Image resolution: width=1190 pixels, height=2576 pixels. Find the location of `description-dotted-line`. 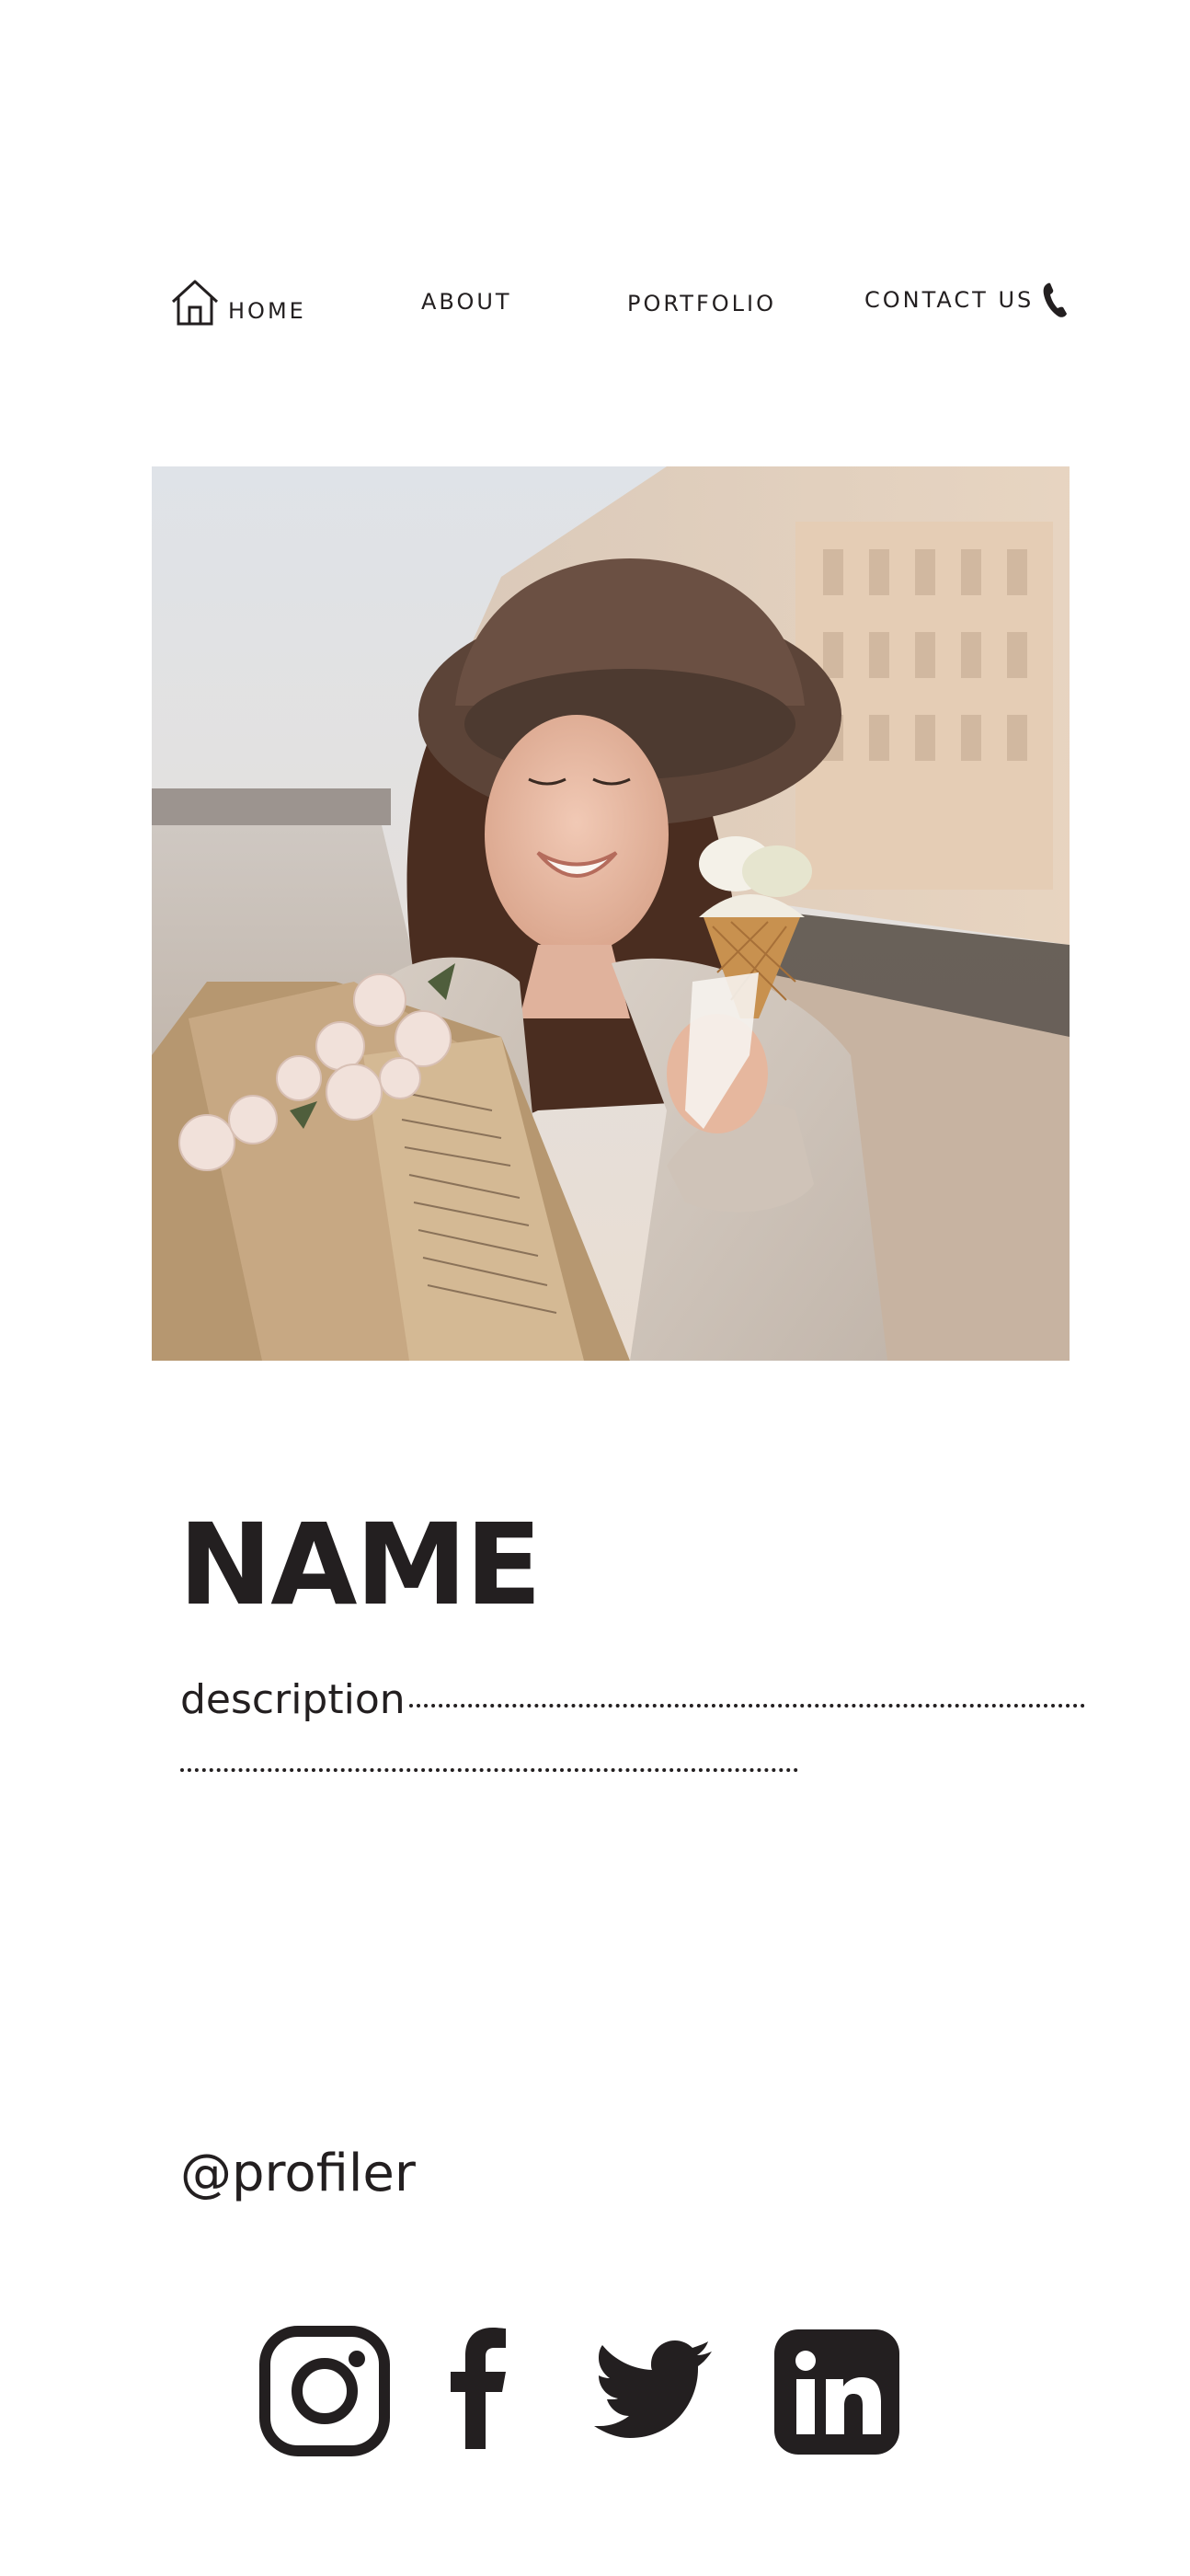

description-dotted-line is located at coordinates (746, 1706).